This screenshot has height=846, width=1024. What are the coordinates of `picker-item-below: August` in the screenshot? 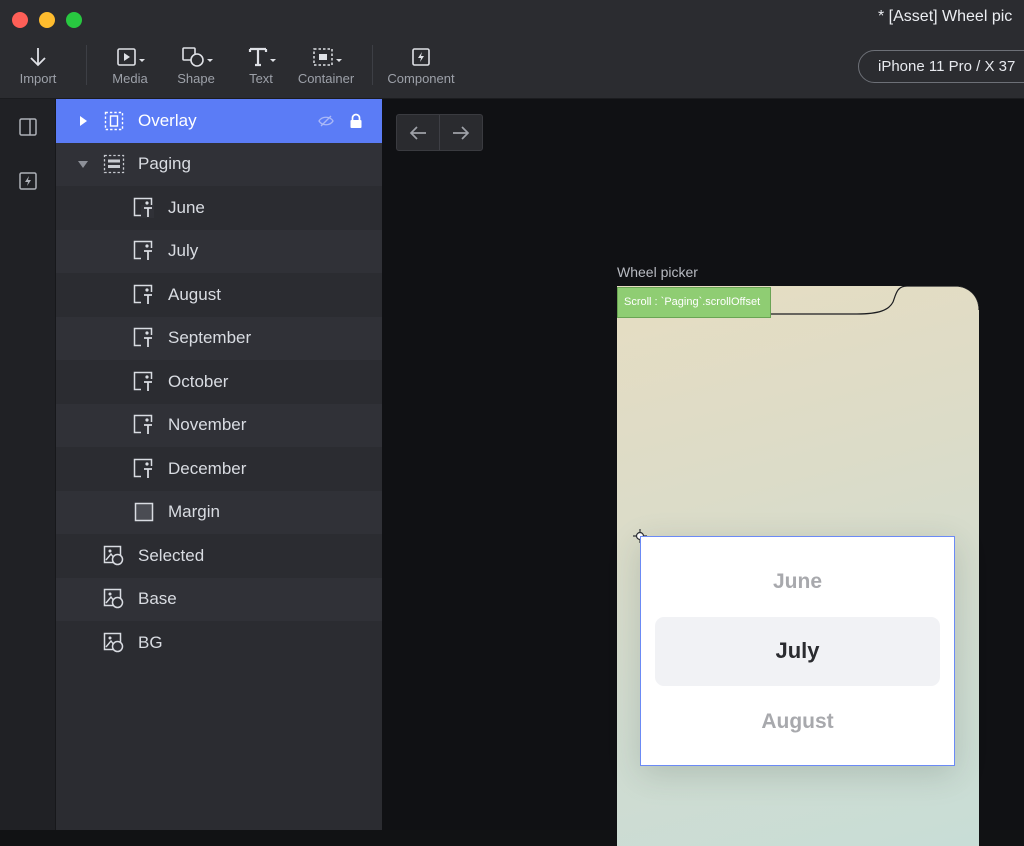 It's located at (797, 722).